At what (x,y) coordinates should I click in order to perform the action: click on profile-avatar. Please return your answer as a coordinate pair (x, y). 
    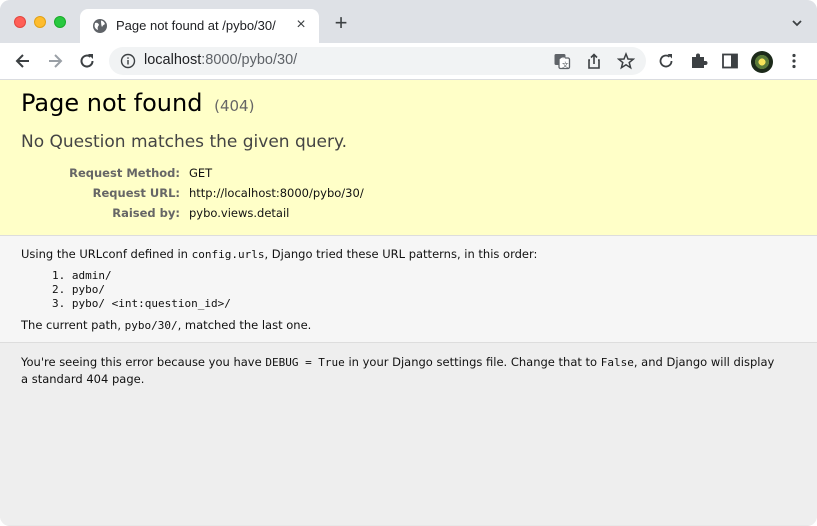
    Looking at the image, I should click on (762, 62).